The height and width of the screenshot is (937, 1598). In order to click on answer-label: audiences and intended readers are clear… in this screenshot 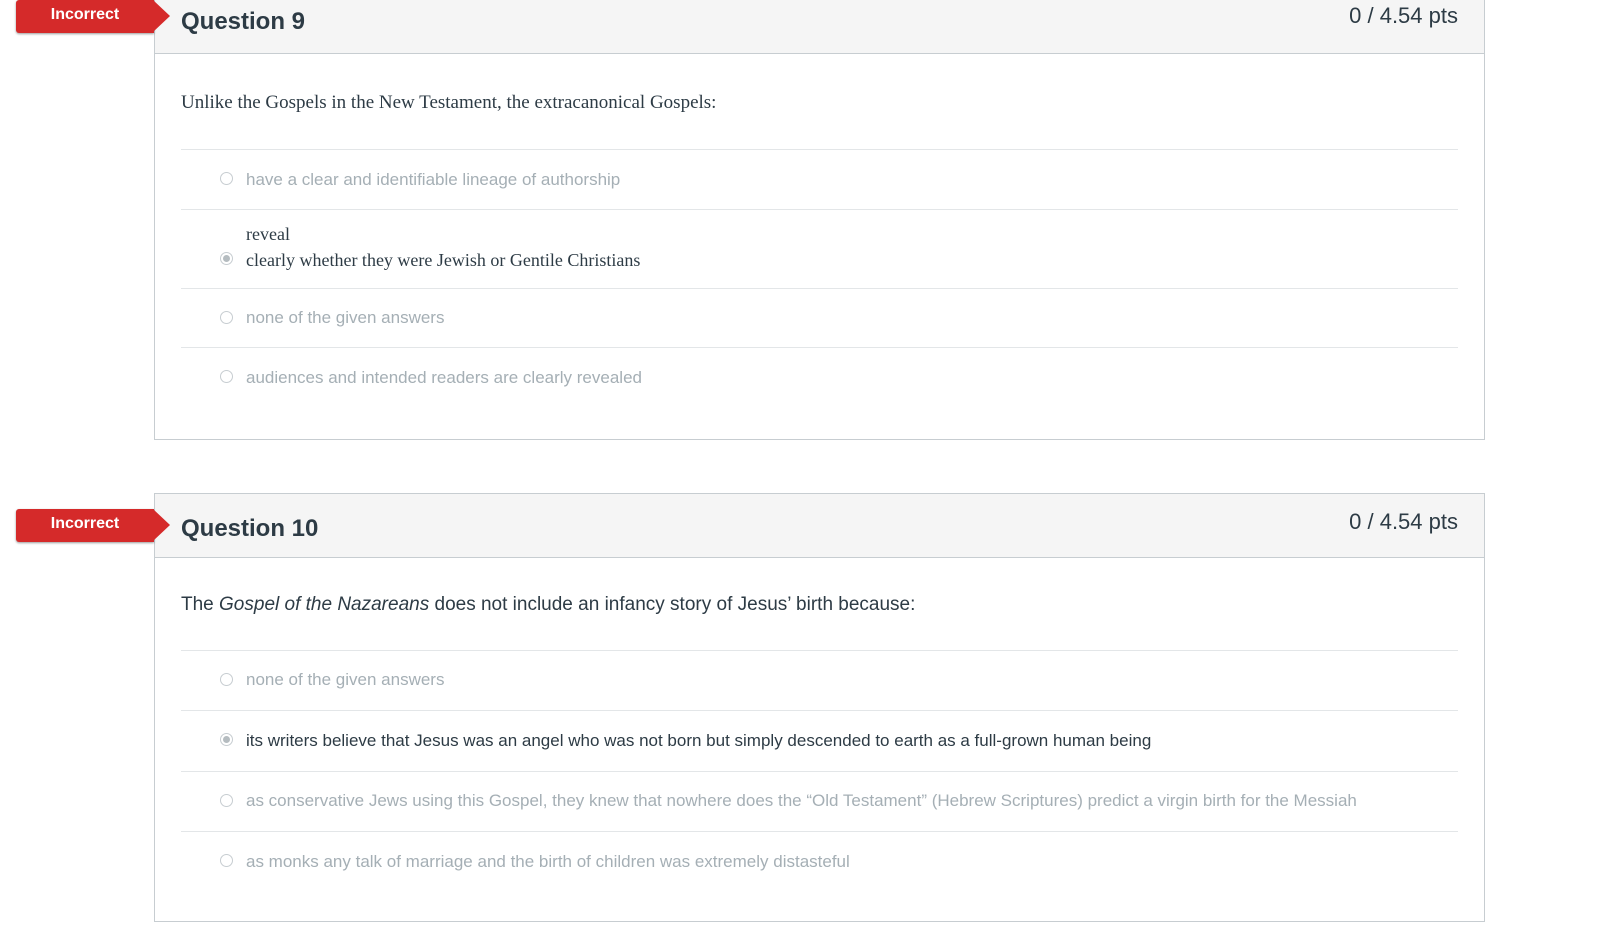, I will do `click(444, 377)`.